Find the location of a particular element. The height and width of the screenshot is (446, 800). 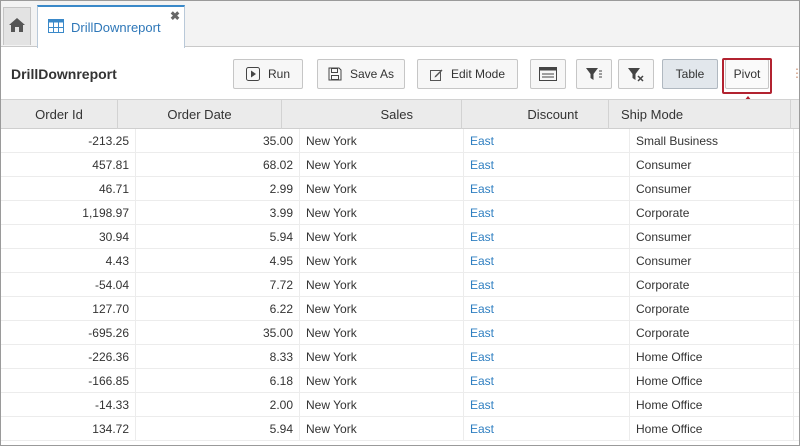

edit-mode-label: Edit Mode is located at coordinates (478, 74).